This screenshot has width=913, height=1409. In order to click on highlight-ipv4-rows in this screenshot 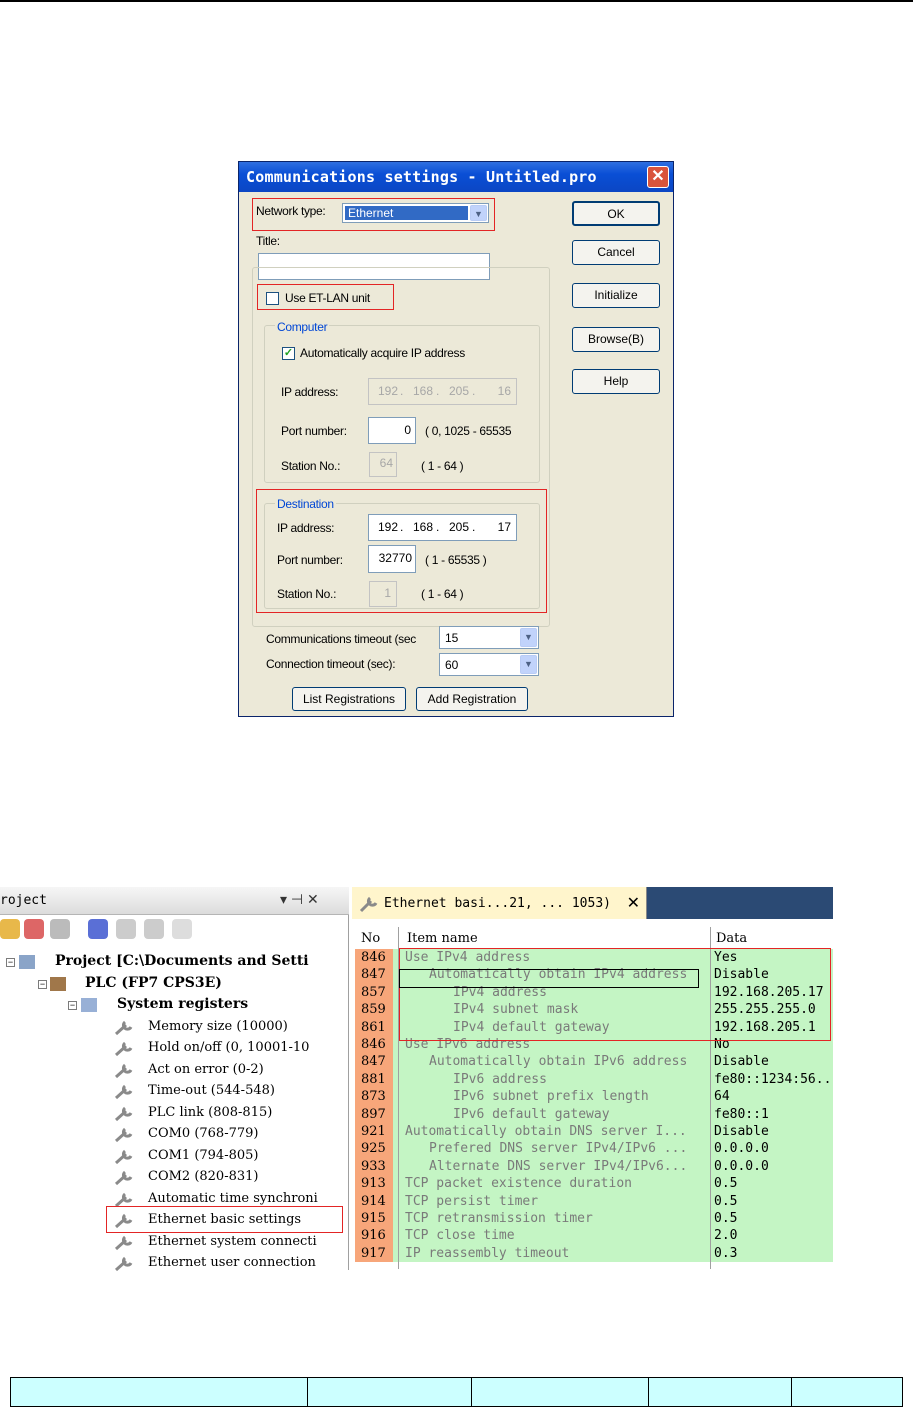, I will do `click(615, 994)`.